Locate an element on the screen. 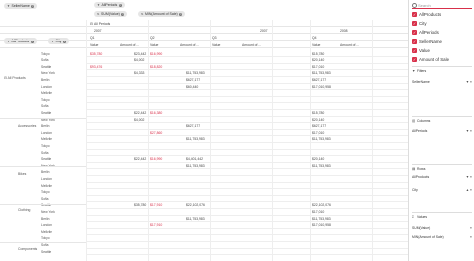 The image size is (474, 261). row-item: City is located at coordinates (415, 190).